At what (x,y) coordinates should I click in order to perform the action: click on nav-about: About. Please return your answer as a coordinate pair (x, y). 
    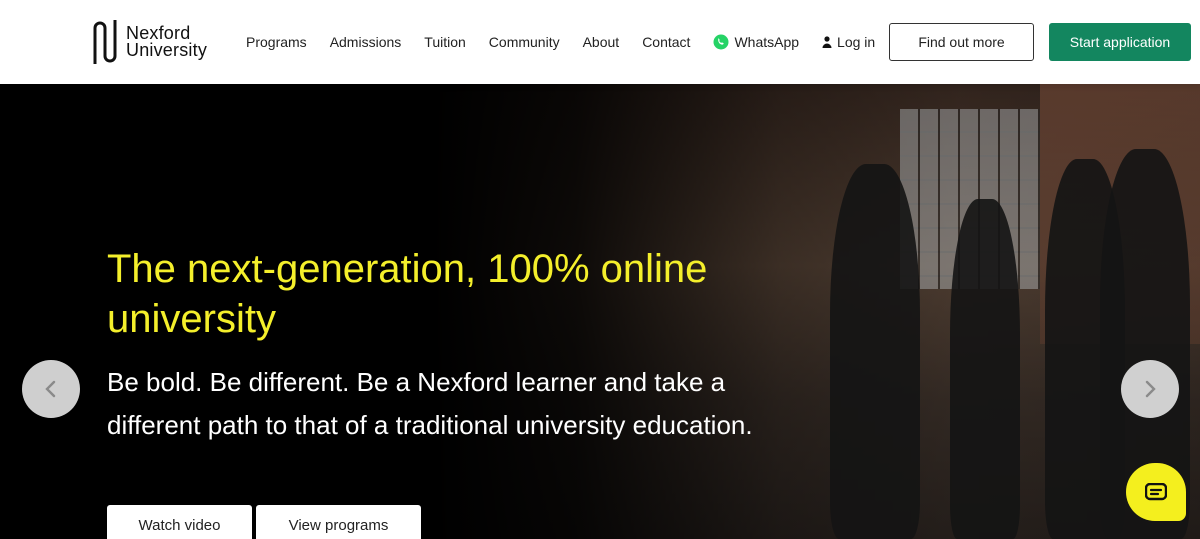
    Looking at the image, I should click on (601, 42).